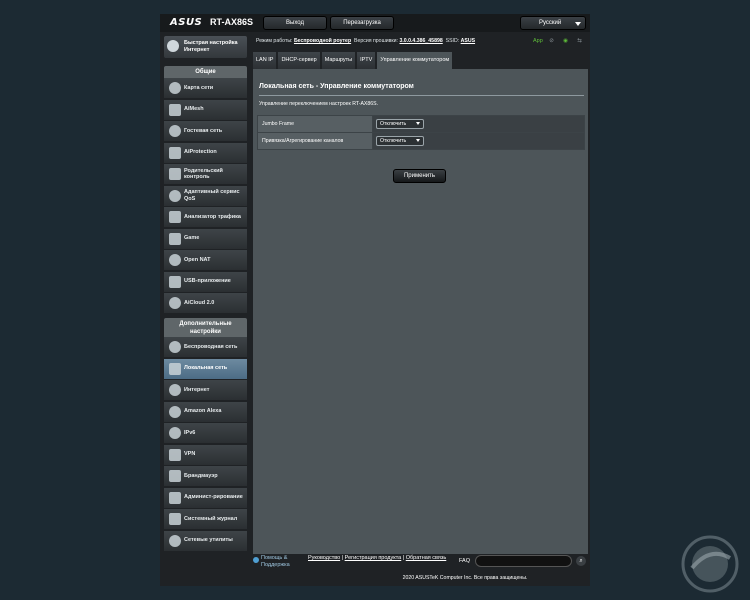  Describe the element at coordinates (205, 519) in the screenshot. I see `sidebar-item-system-log: Системный журнал` at that location.